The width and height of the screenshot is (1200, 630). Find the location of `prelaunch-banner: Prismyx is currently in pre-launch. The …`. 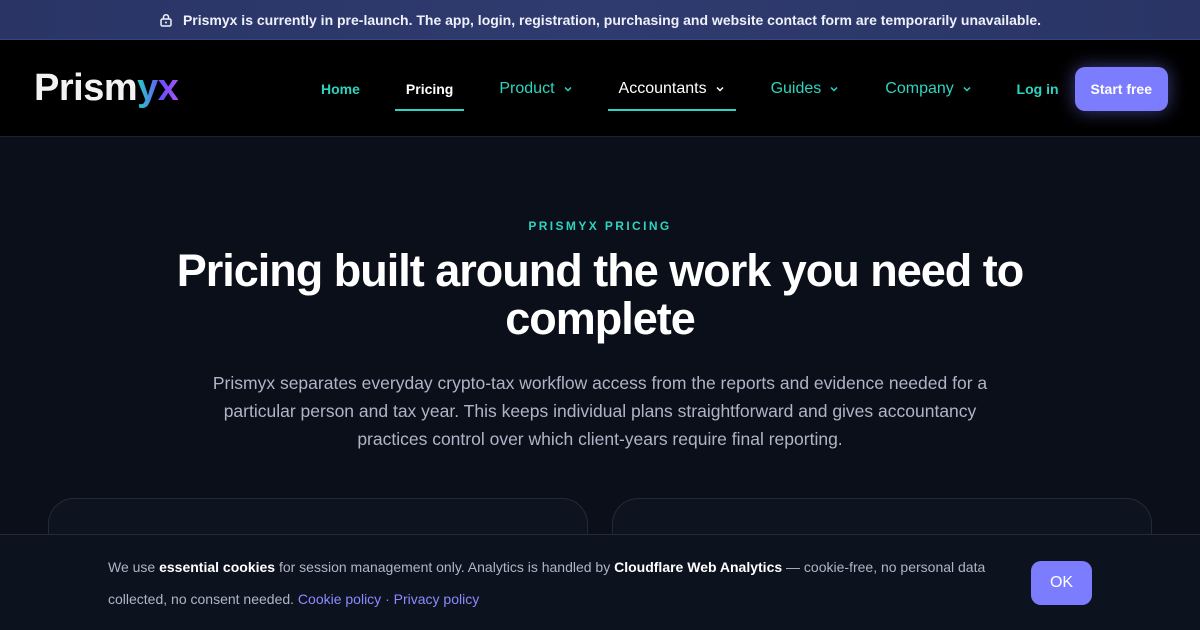

prelaunch-banner: Prismyx is currently in pre-launch. The … is located at coordinates (600, 20).